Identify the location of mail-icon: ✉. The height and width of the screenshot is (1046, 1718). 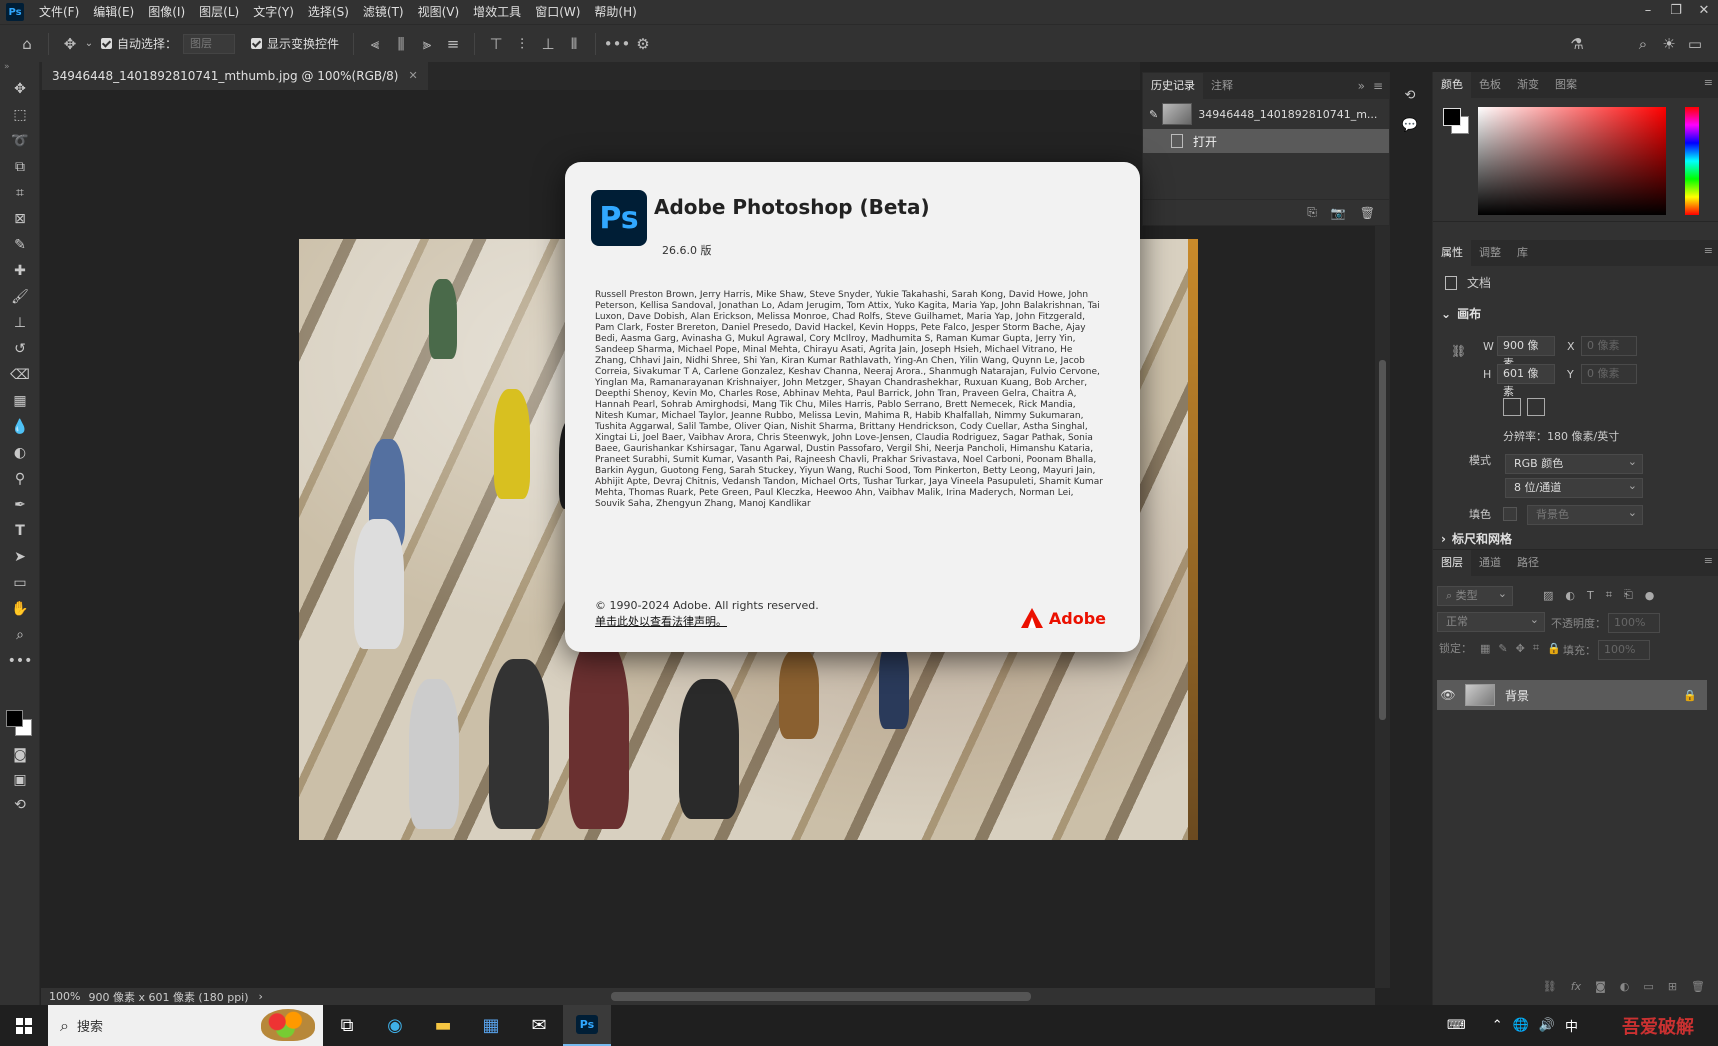
(539, 1025).